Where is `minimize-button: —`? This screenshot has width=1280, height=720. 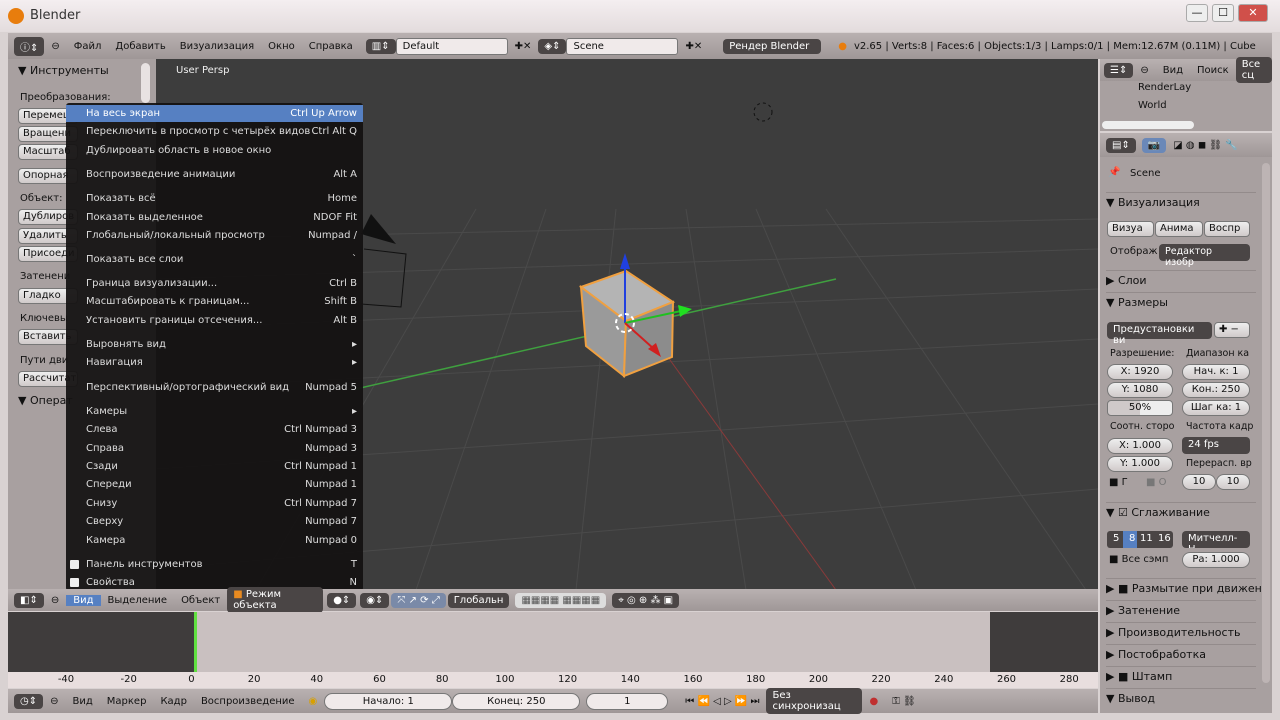 minimize-button: — is located at coordinates (1197, 13).